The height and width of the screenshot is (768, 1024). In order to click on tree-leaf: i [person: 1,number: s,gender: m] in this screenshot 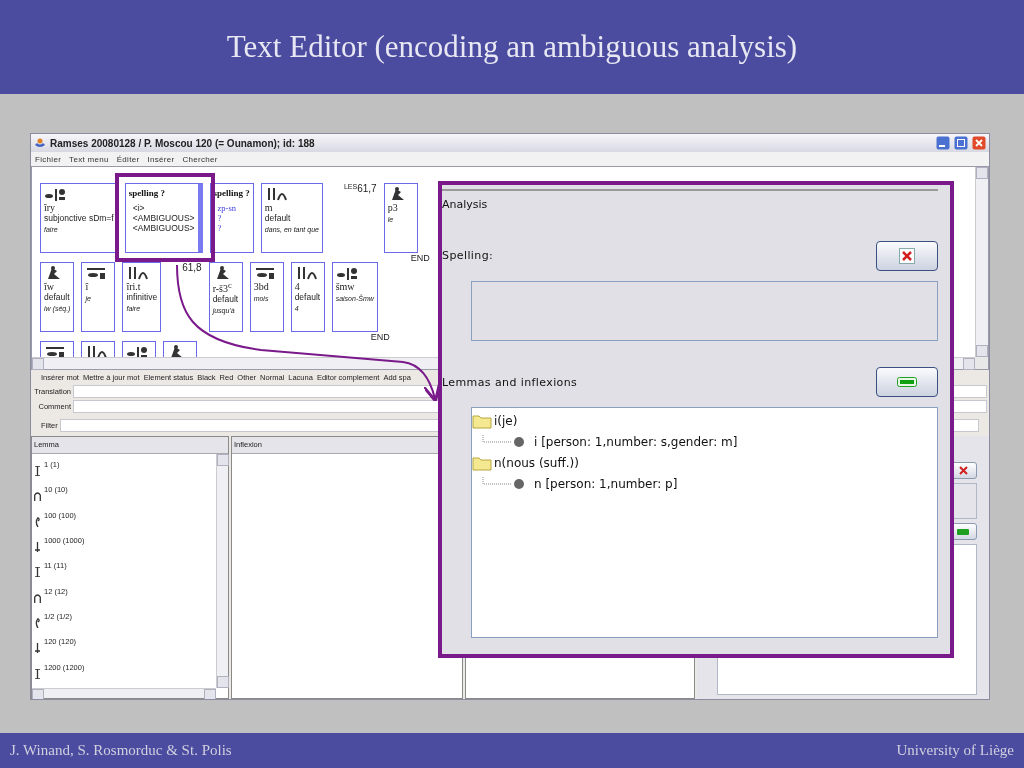, I will do `click(636, 441)`.